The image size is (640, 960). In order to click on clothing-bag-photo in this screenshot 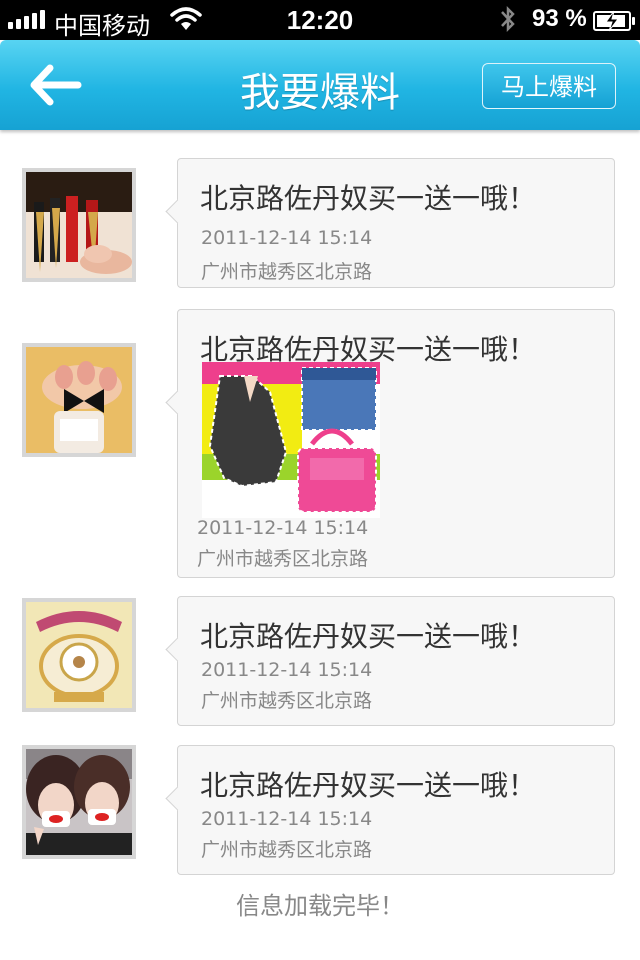, I will do `click(291, 440)`.